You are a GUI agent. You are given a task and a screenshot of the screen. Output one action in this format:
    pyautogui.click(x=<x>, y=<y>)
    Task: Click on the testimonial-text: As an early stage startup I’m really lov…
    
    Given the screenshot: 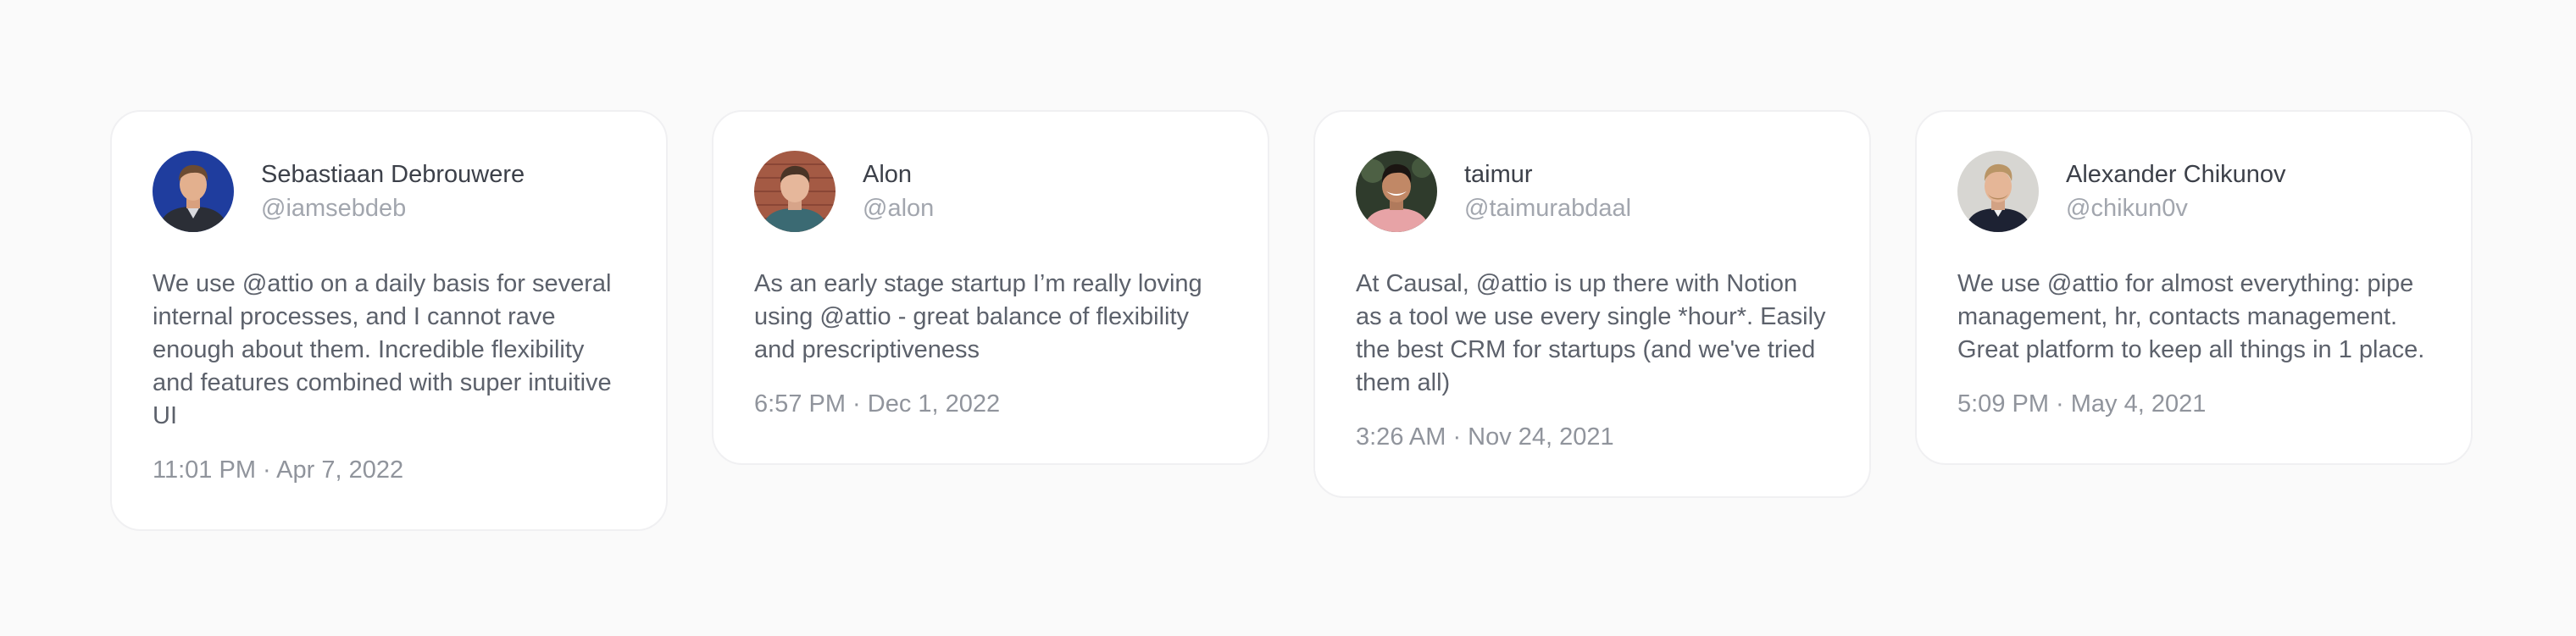 What is the action you would take?
    pyautogui.click(x=978, y=316)
    